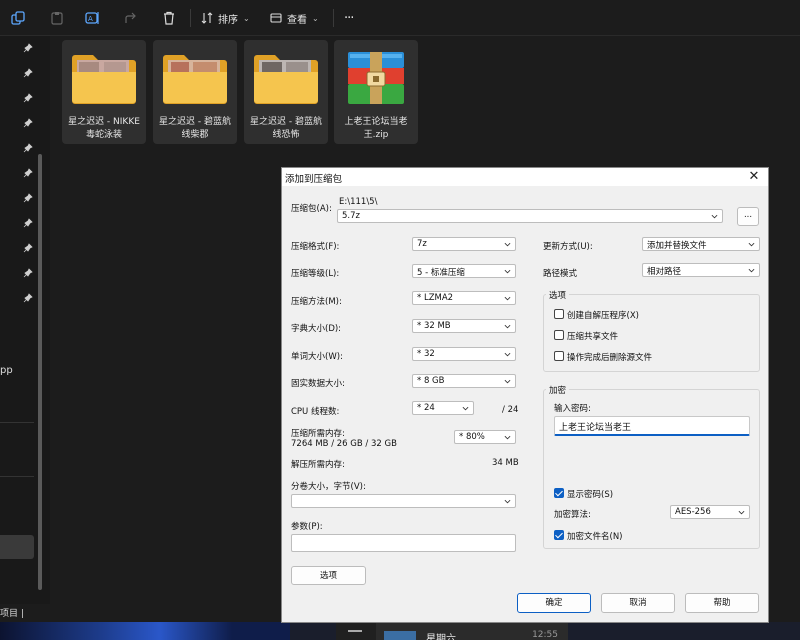 This screenshot has height=640, width=800. I want to click on file-tile: 星之迟迟 - 碧蓝航线恐怖, so click(286, 92).